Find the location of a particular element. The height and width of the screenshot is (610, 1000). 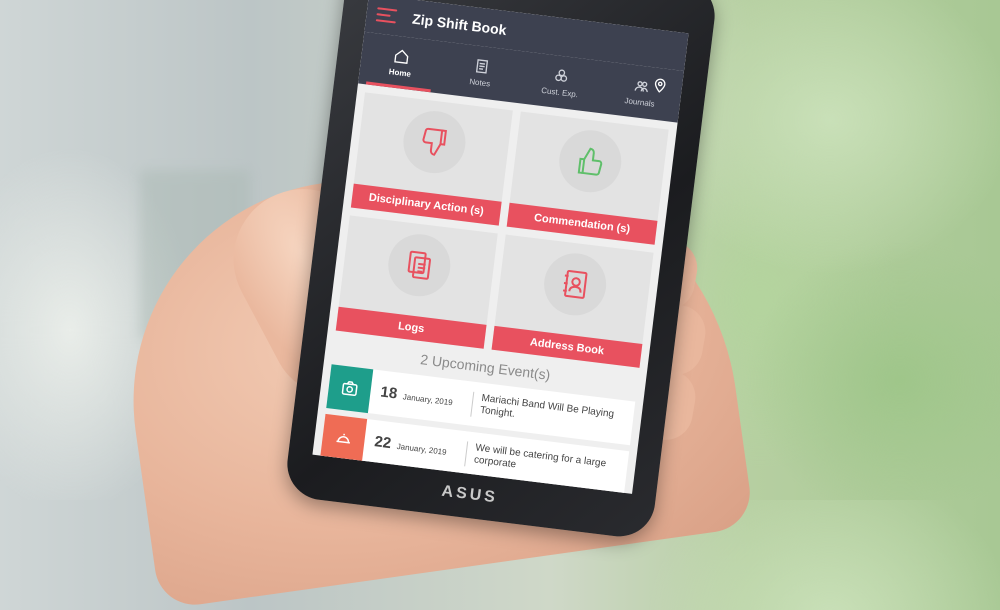

disciplinary-action-card: Disciplinary Action (s) is located at coordinates (431, 159).